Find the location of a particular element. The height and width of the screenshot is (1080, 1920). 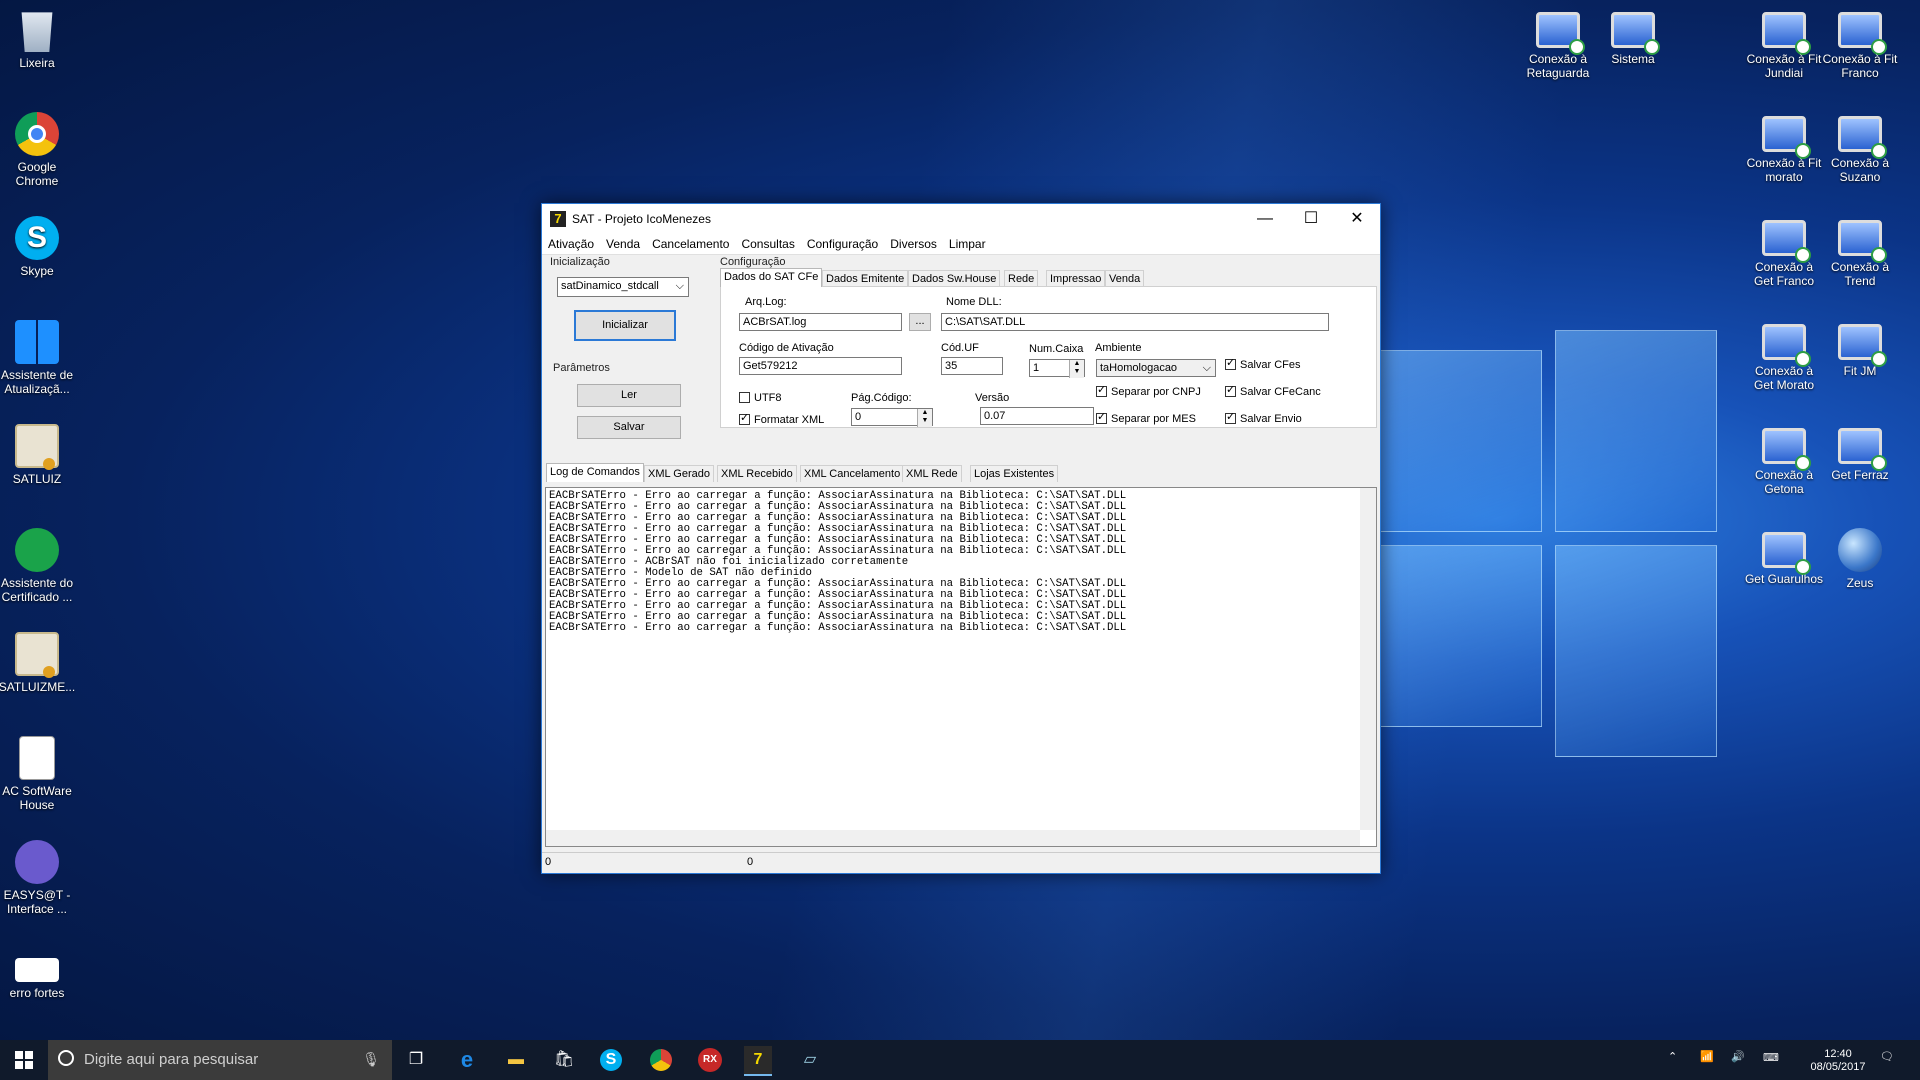

title-bar: 7 SAT - Projeto IcoMenezes — ☐ ✕ is located at coordinates (961, 219).